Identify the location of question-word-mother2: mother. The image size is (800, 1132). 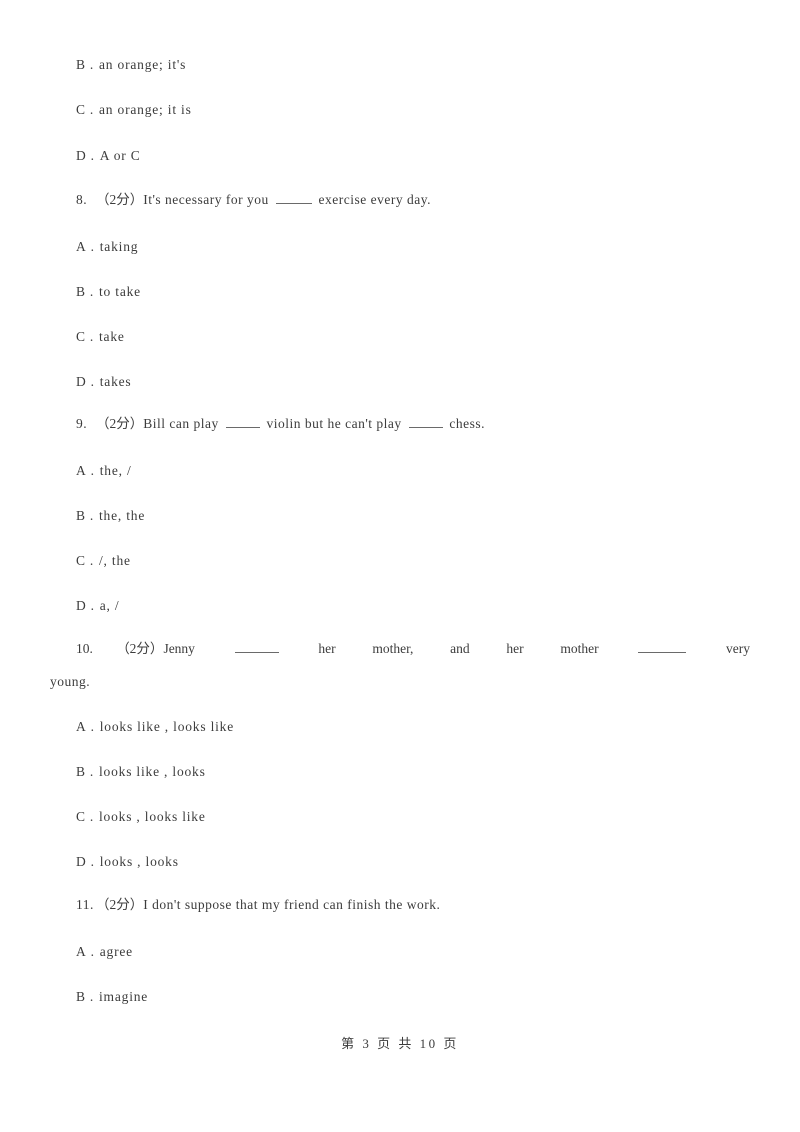
(579, 648).